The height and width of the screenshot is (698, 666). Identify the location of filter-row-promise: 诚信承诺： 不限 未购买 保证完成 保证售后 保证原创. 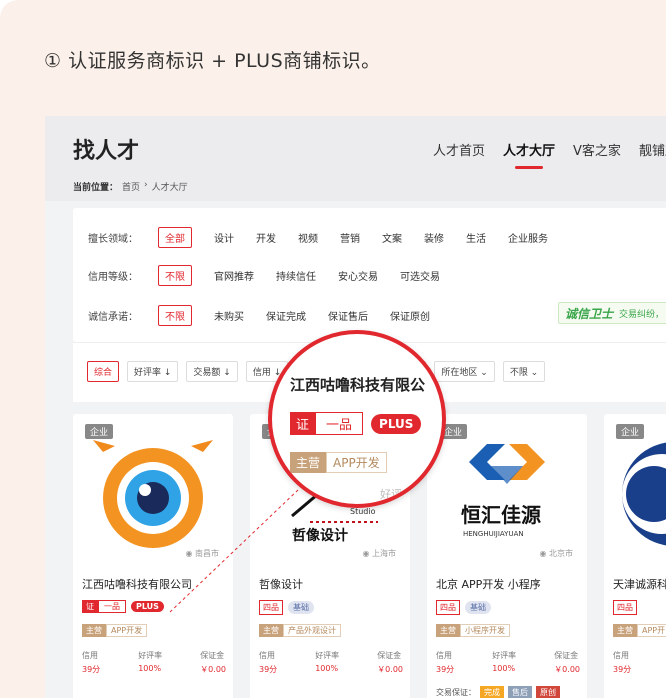
(270, 315).